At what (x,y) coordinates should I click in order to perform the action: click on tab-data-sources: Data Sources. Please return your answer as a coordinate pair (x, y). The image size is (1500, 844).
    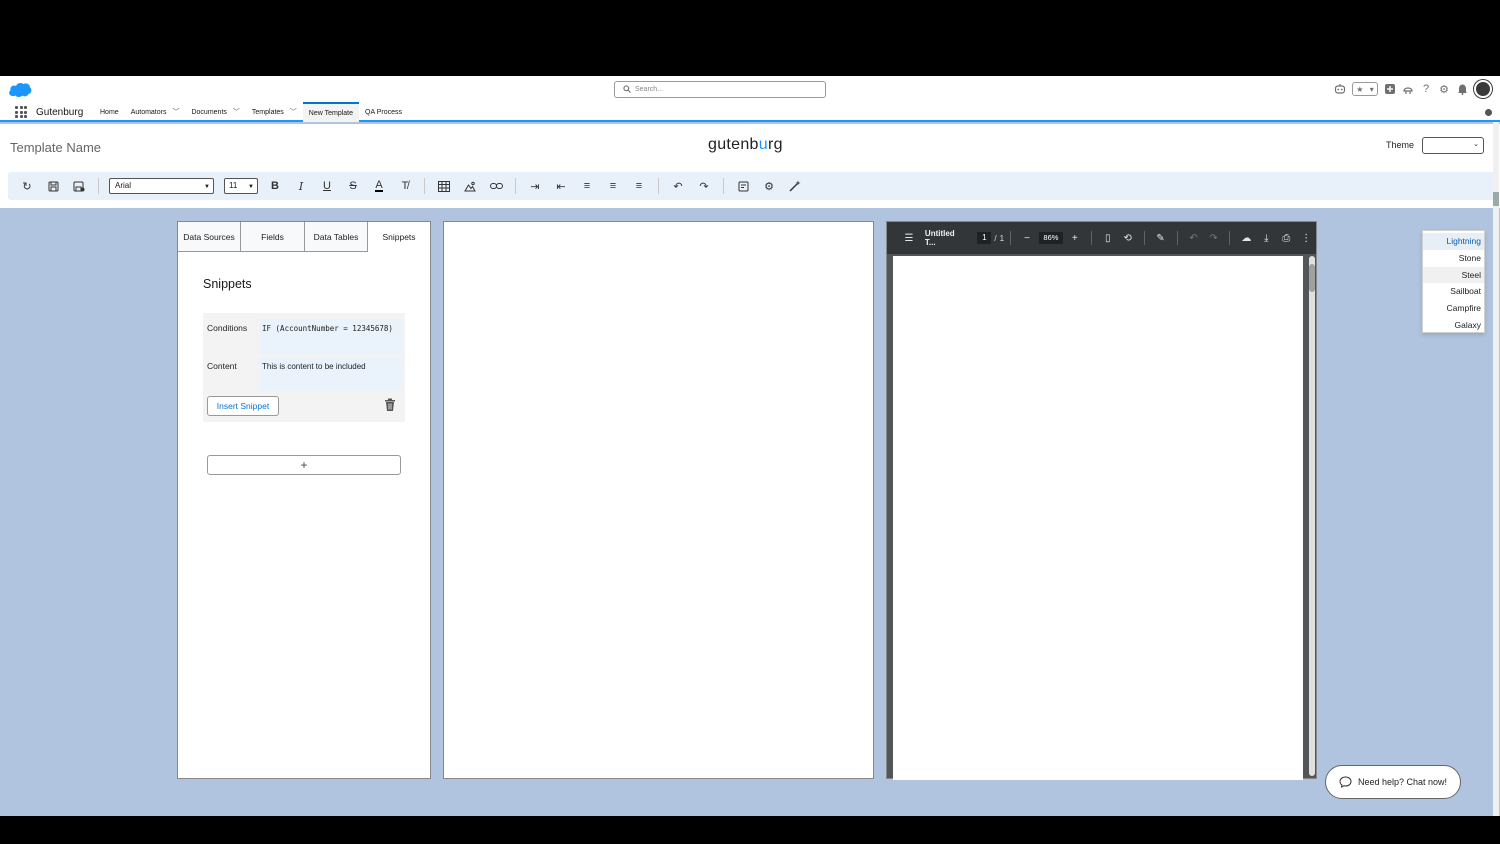
    Looking at the image, I should click on (209, 237).